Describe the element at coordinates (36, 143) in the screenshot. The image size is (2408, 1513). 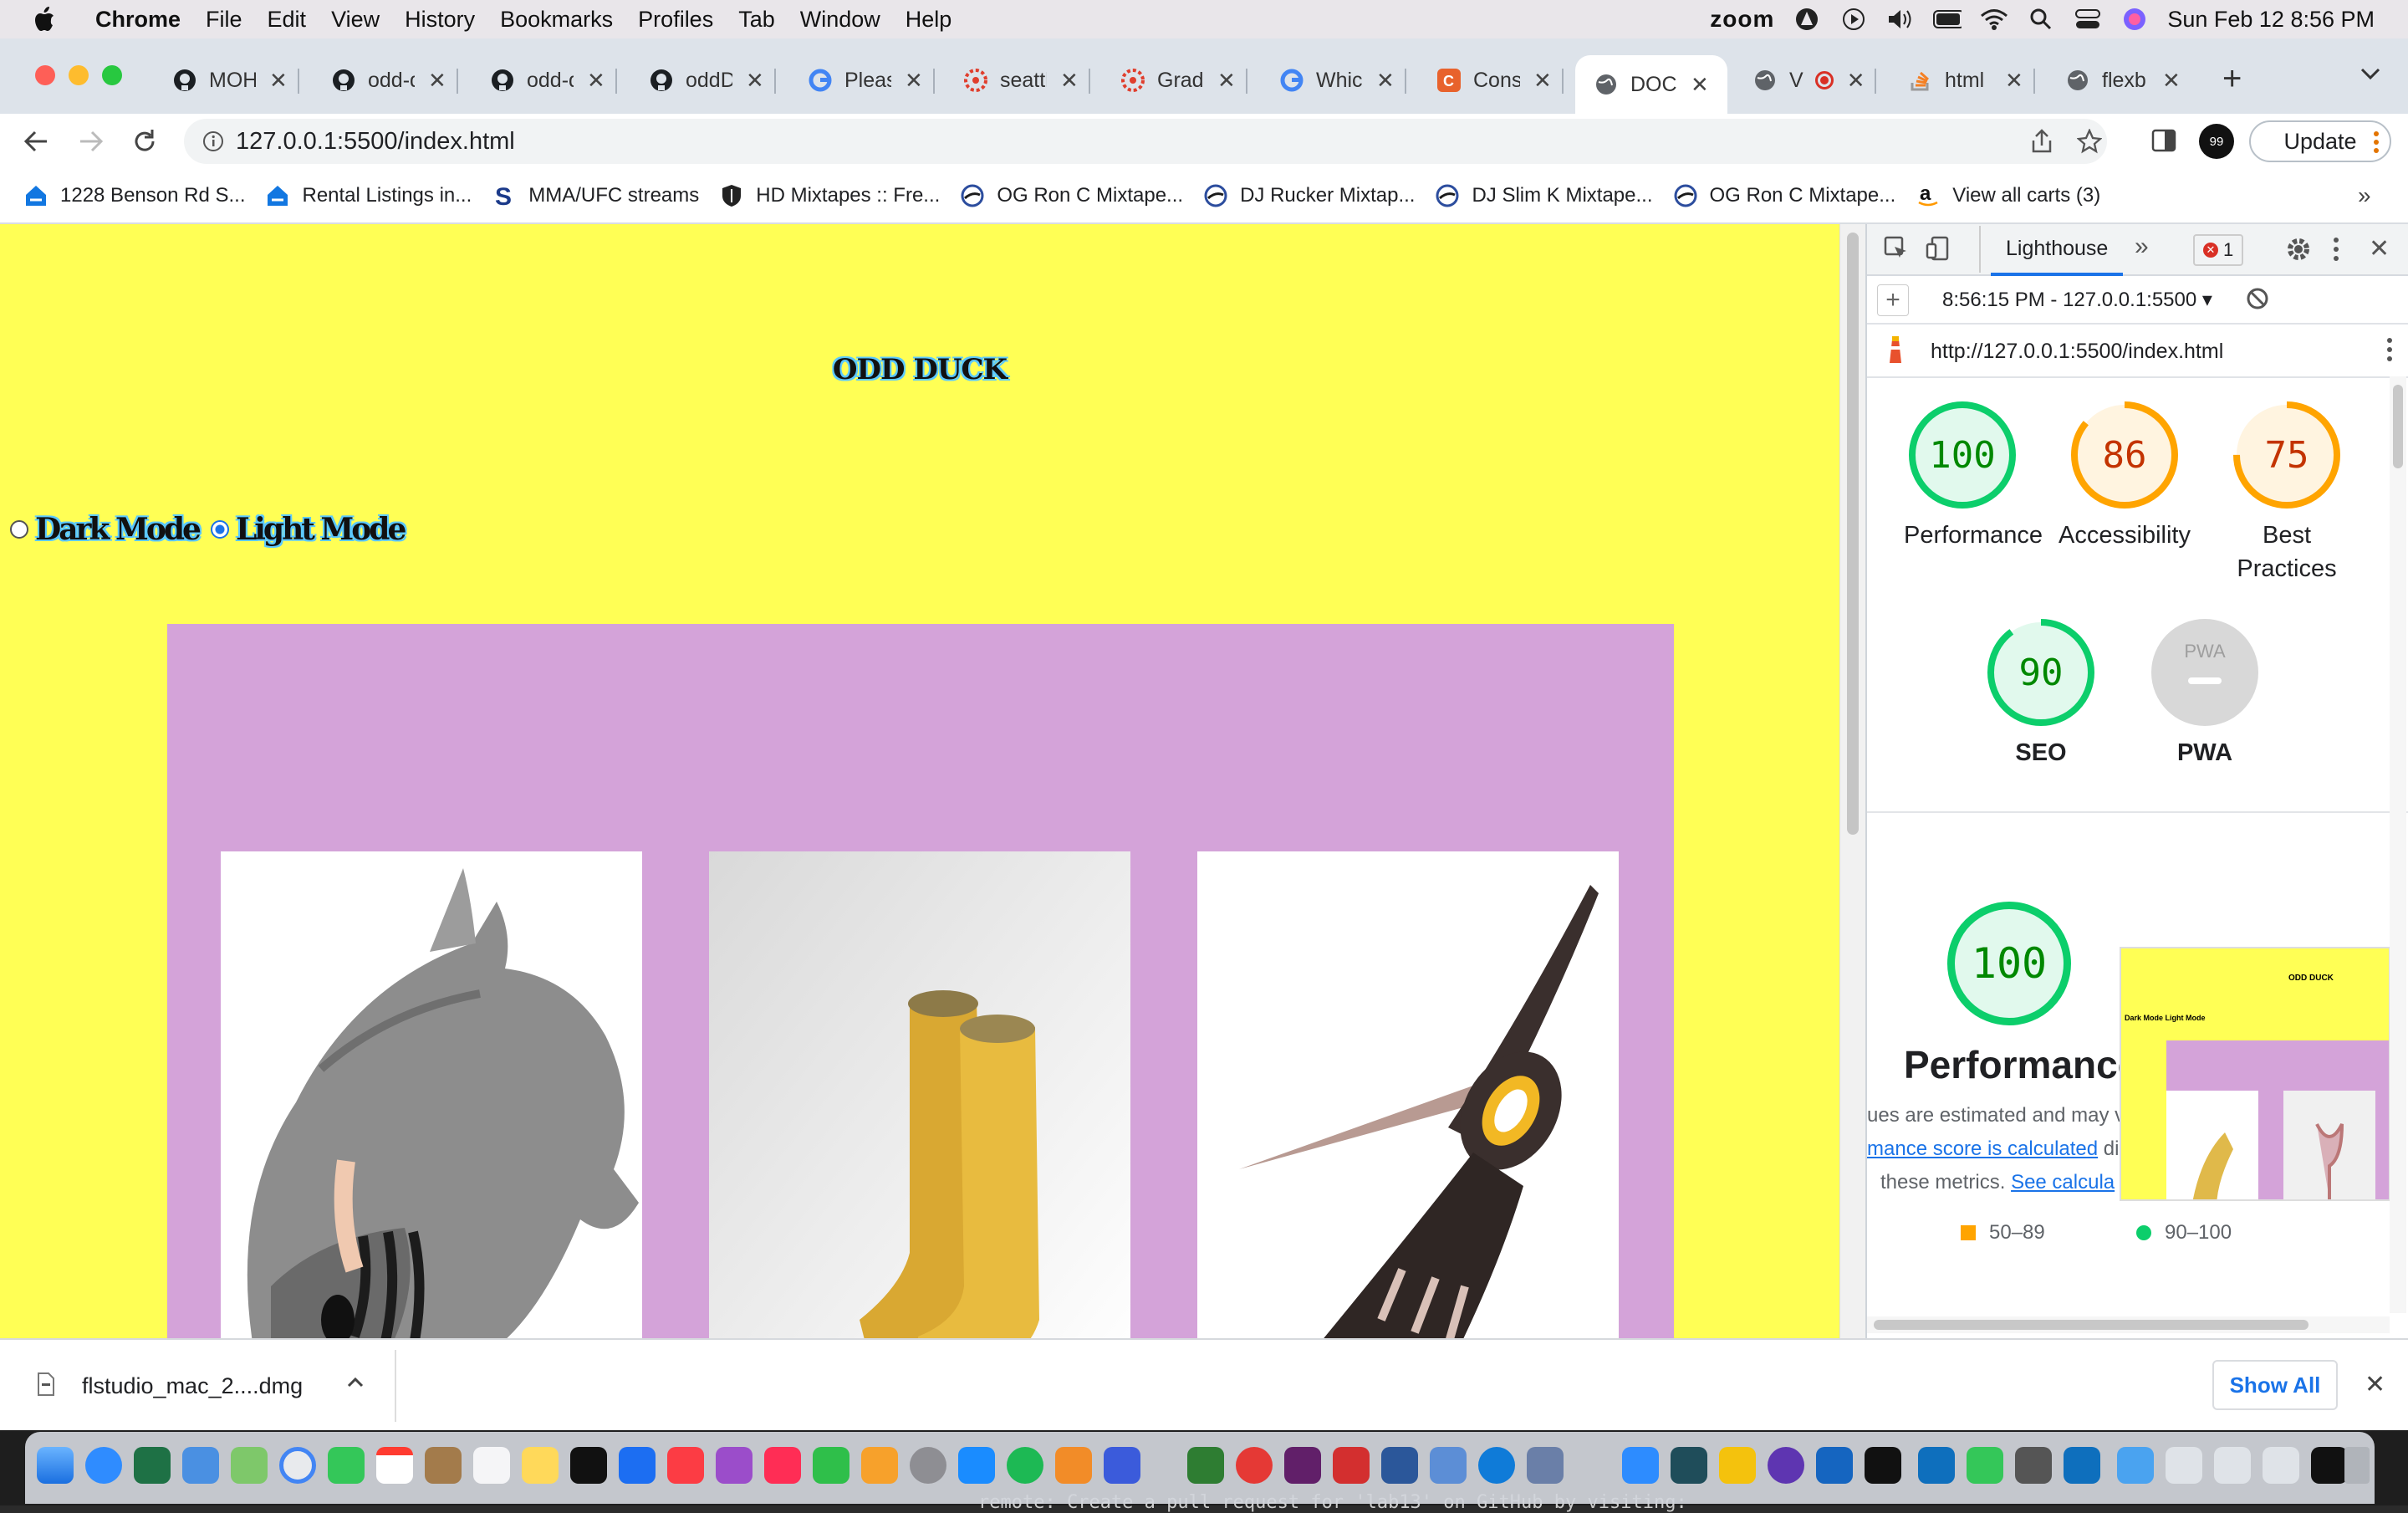
I see `back-arrow-icon` at that location.